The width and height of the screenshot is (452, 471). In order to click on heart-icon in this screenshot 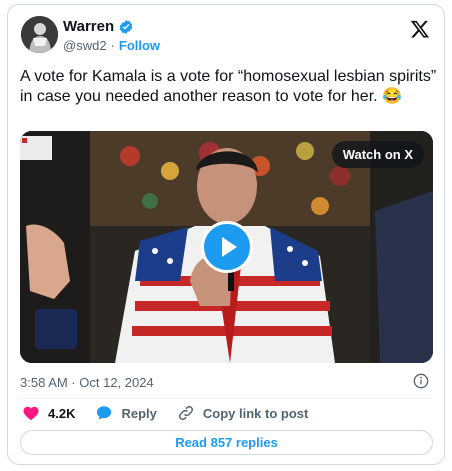, I will do `click(31, 413)`.